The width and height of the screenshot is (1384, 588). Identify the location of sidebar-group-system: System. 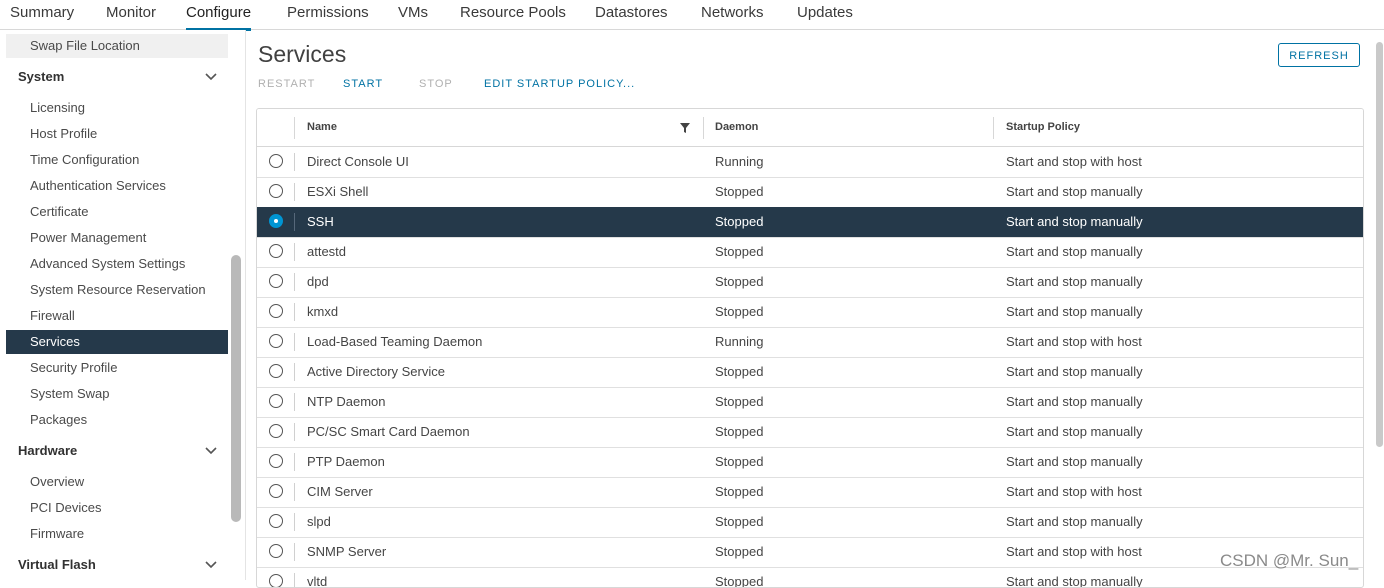
(117, 77).